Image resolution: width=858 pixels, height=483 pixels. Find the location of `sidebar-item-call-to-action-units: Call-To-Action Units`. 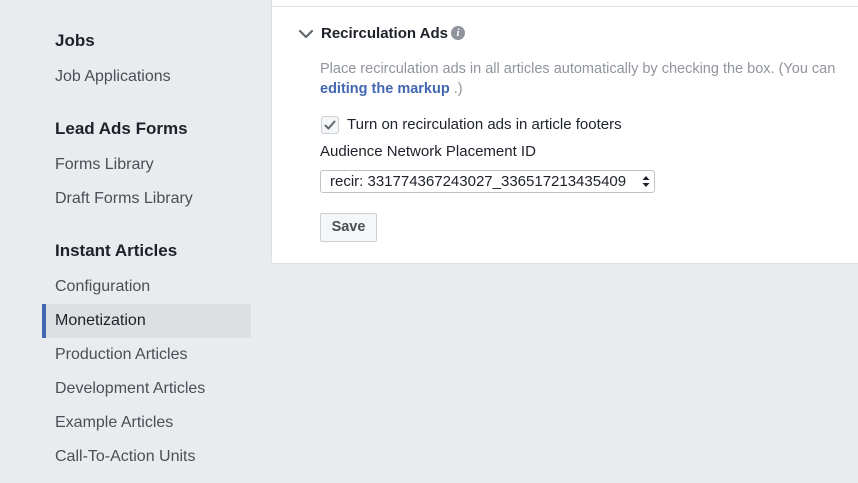

sidebar-item-call-to-action-units: Call-To-Action Units is located at coordinates (146, 457).